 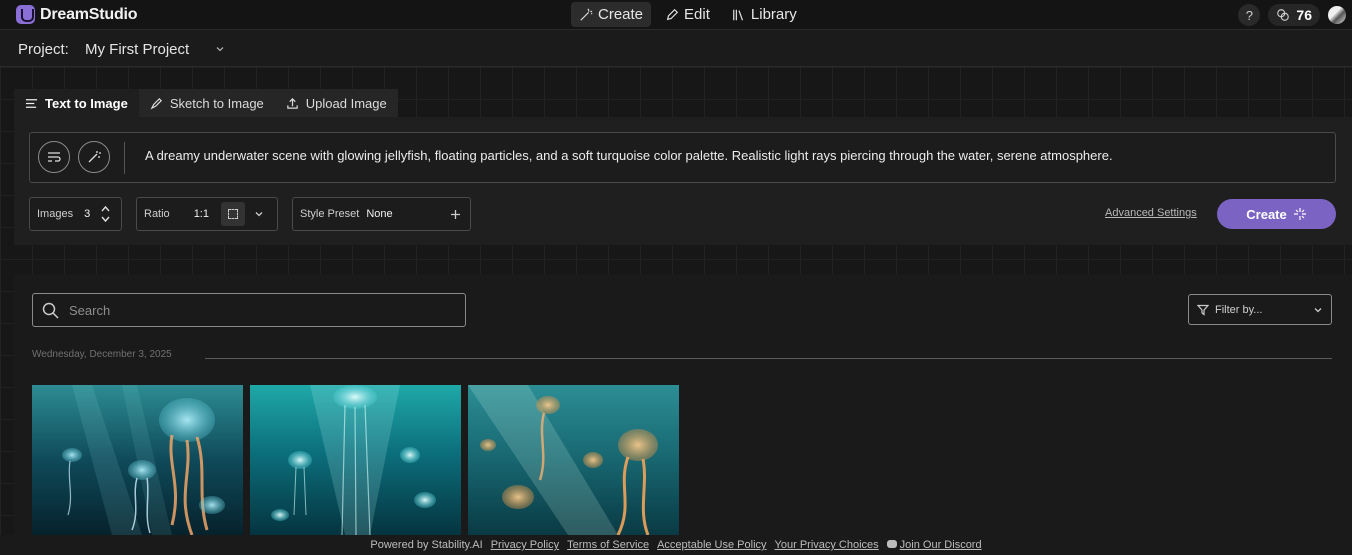 I want to click on style-preset-label: Style Preset, so click(x=330, y=214).